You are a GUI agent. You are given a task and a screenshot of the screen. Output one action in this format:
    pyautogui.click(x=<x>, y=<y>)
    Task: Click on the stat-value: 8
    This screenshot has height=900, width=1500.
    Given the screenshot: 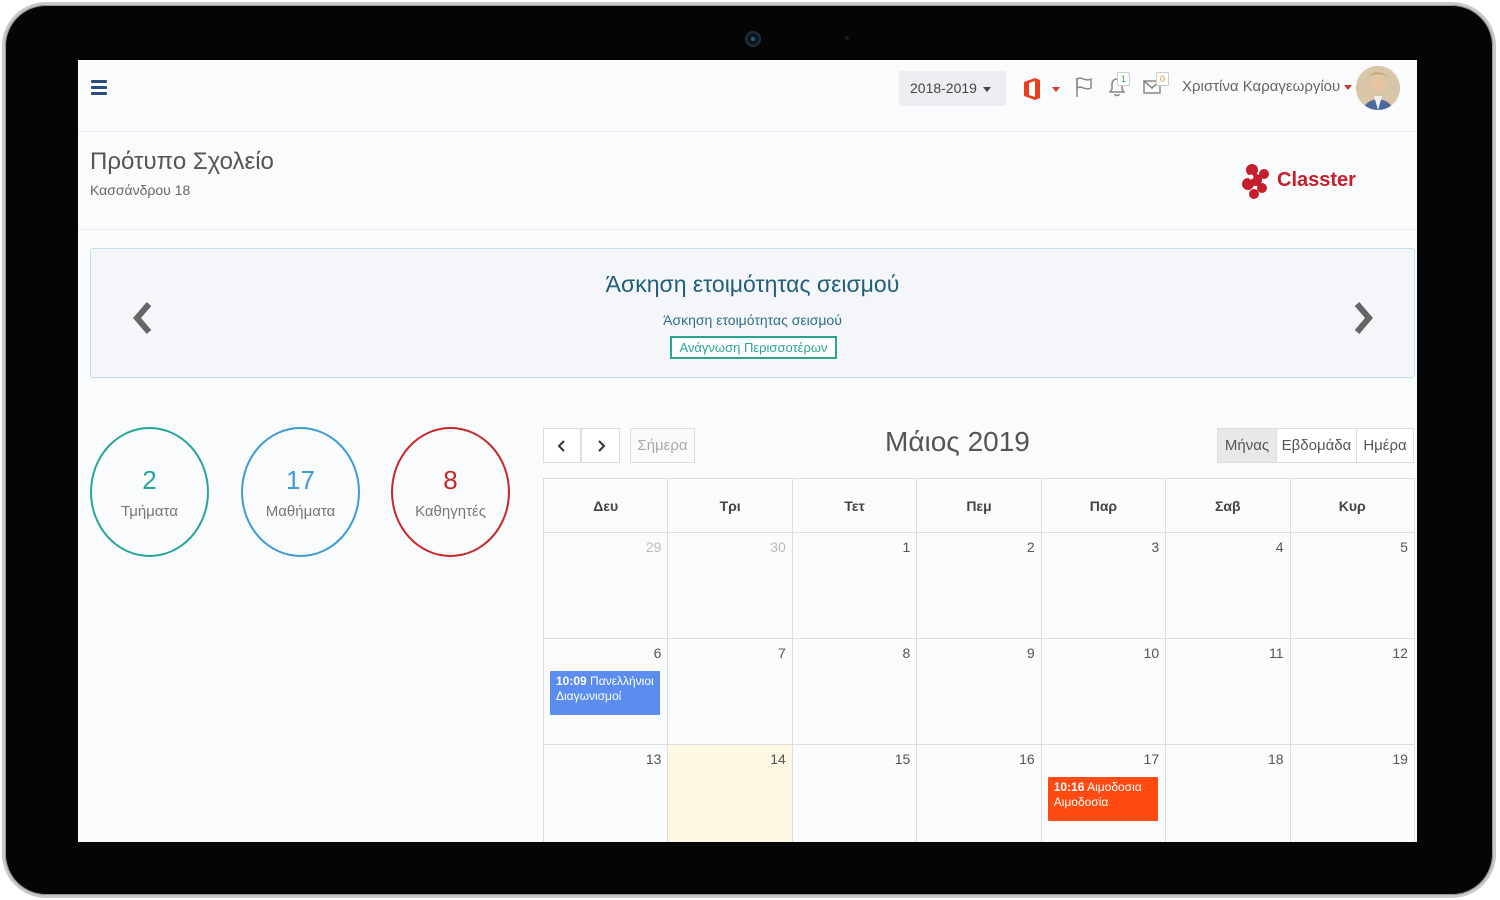 What is the action you would take?
    pyautogui.click(x=450, y=480)
    